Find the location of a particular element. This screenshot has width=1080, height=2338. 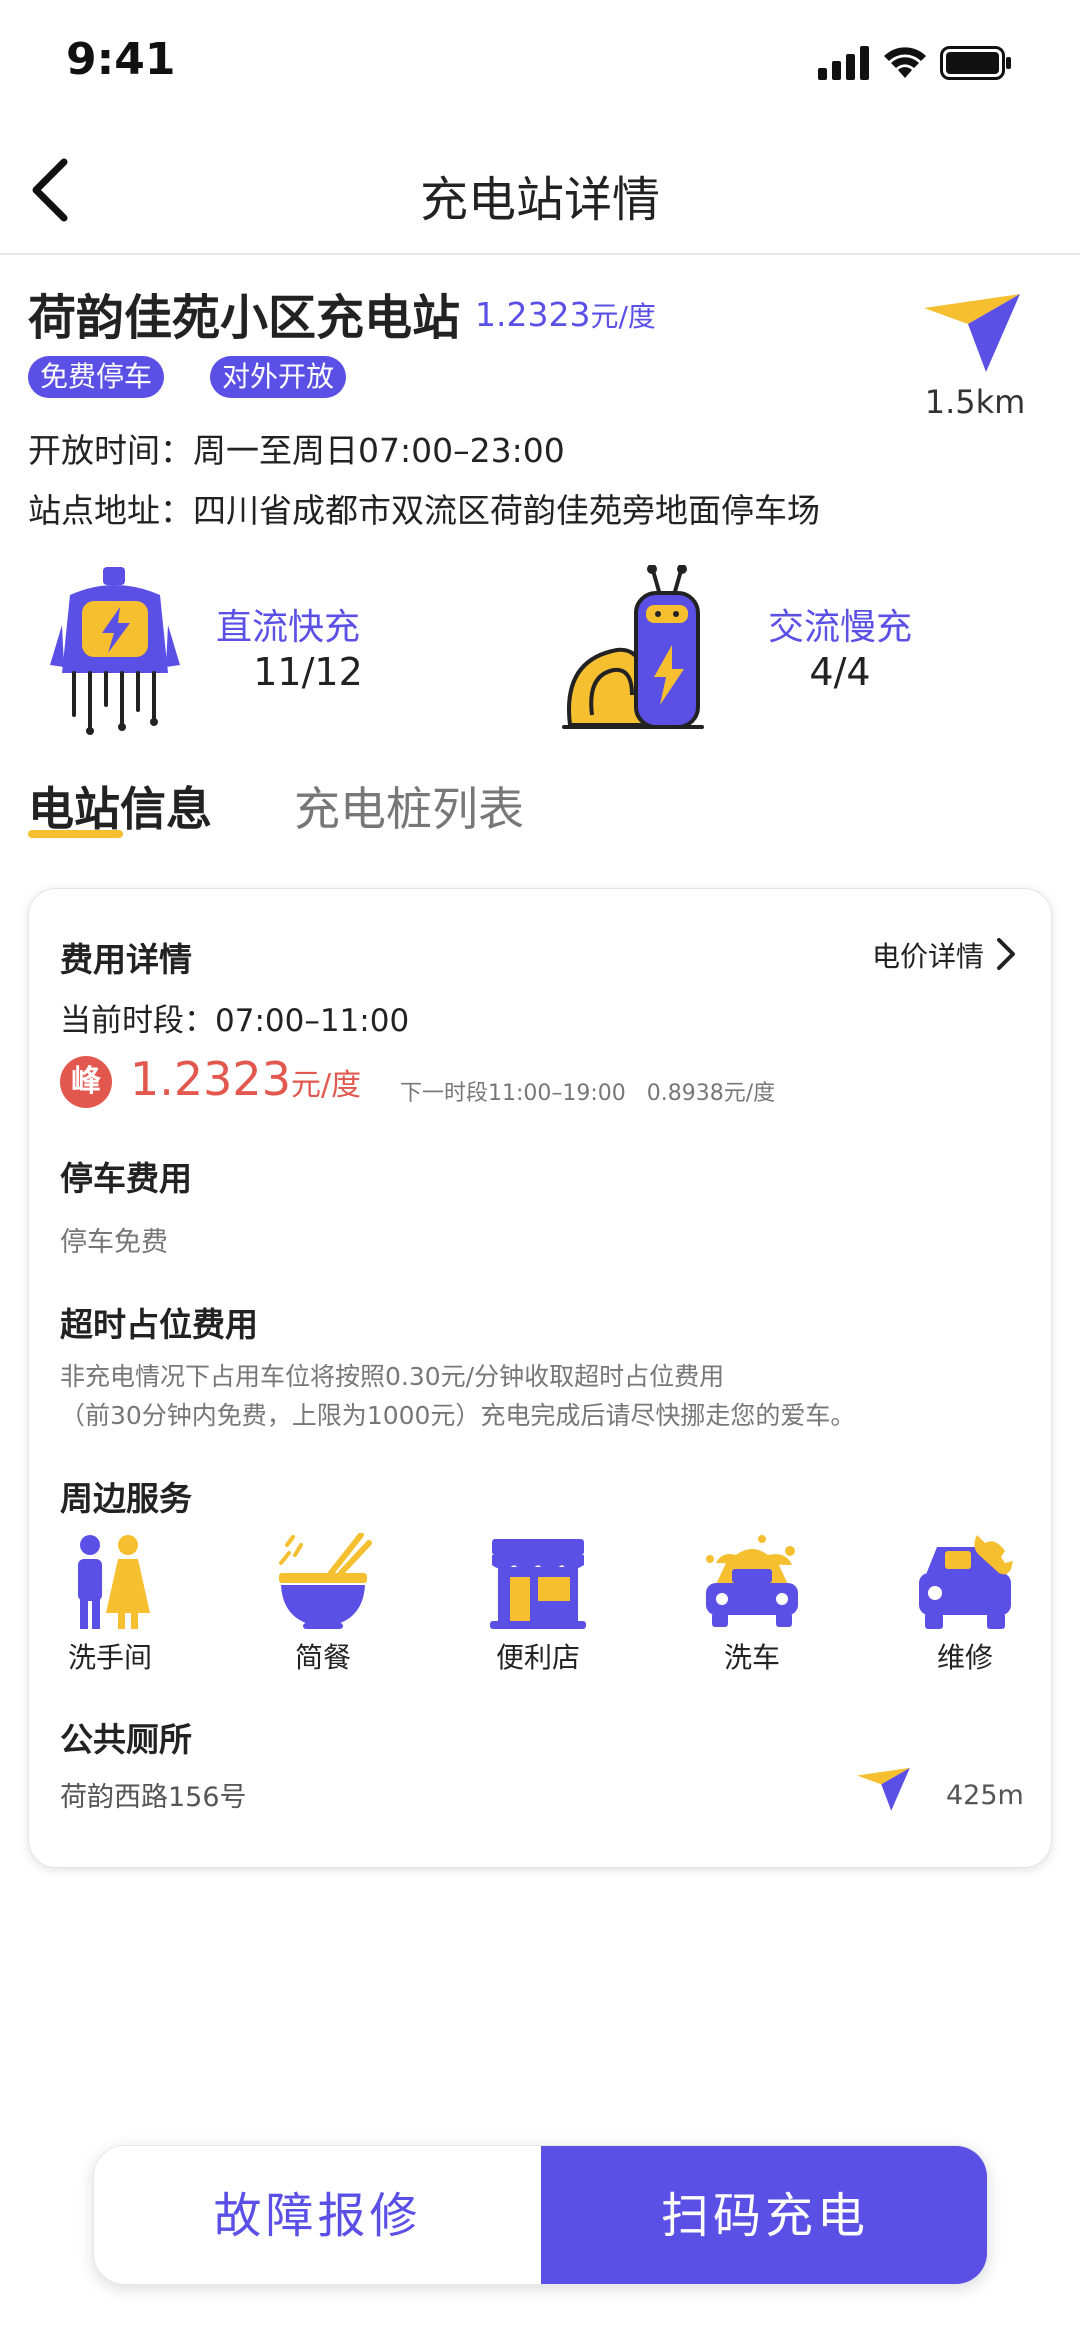

chevron-right-icon is located at coordinates (1006, 954).